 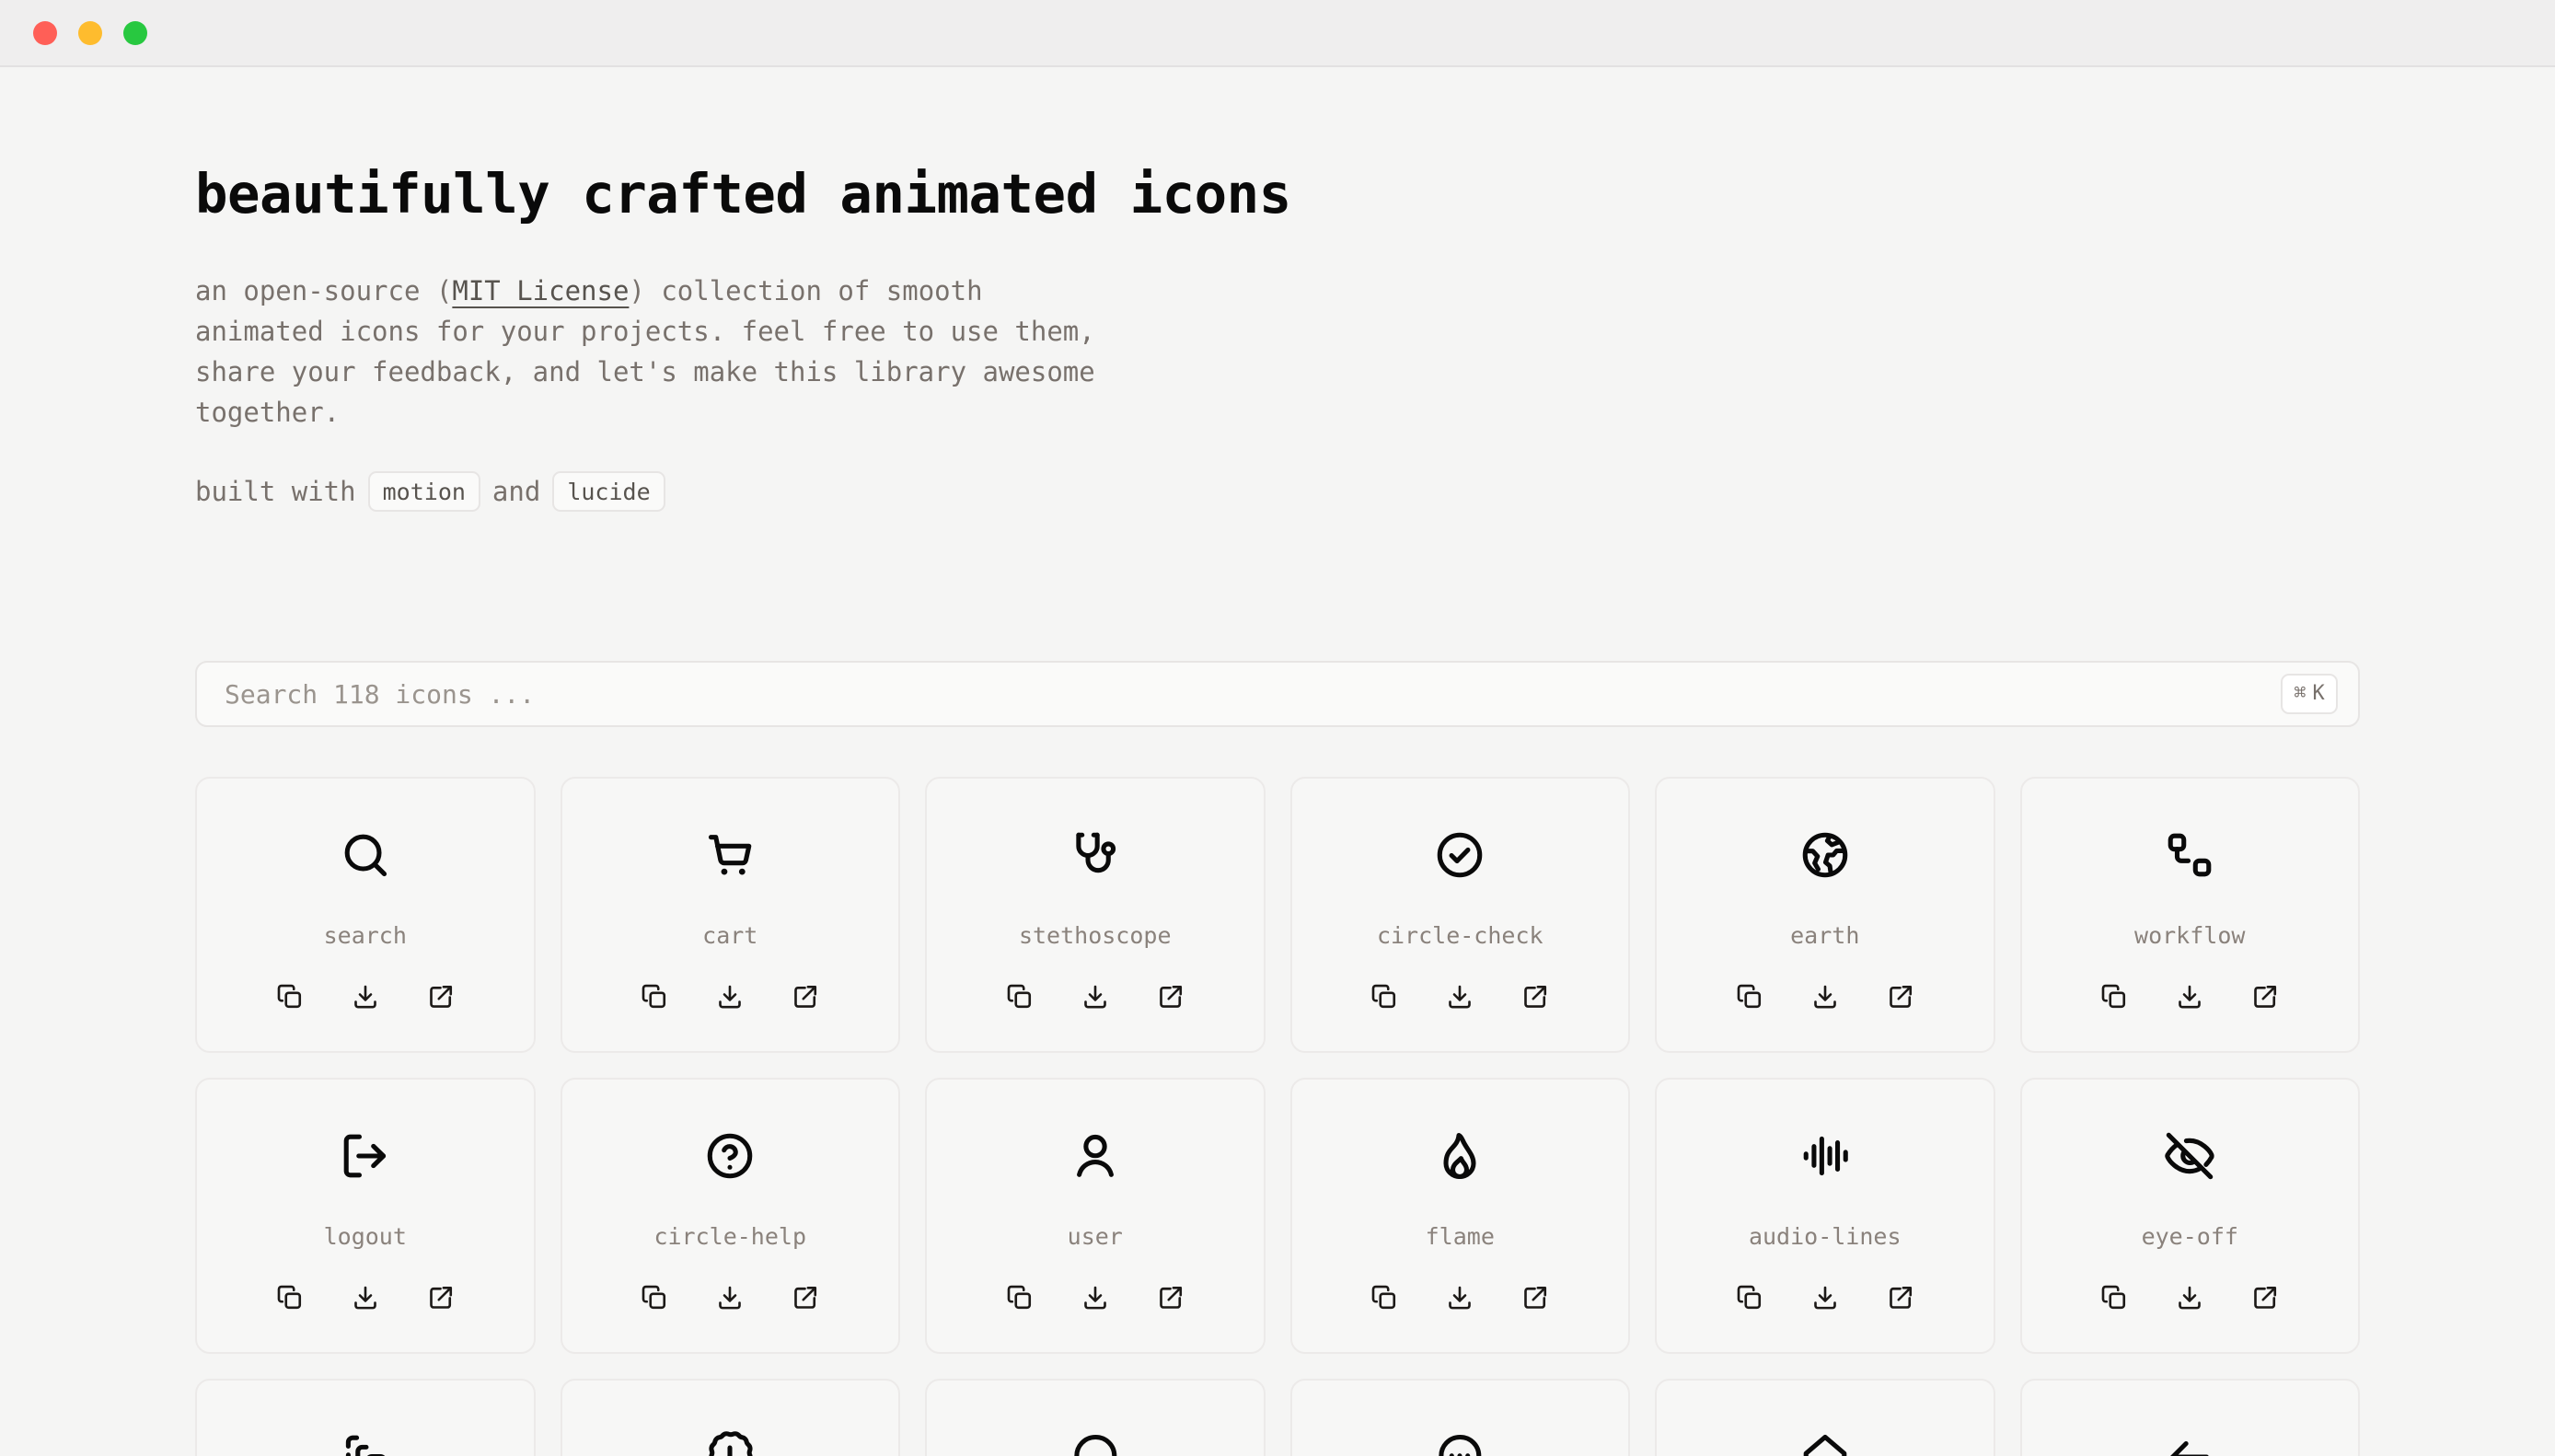 What do you see at coordinates (365, 1237) in the screenshot?
I see `icon-name-label: logout` at bounding box center [365, 1237].